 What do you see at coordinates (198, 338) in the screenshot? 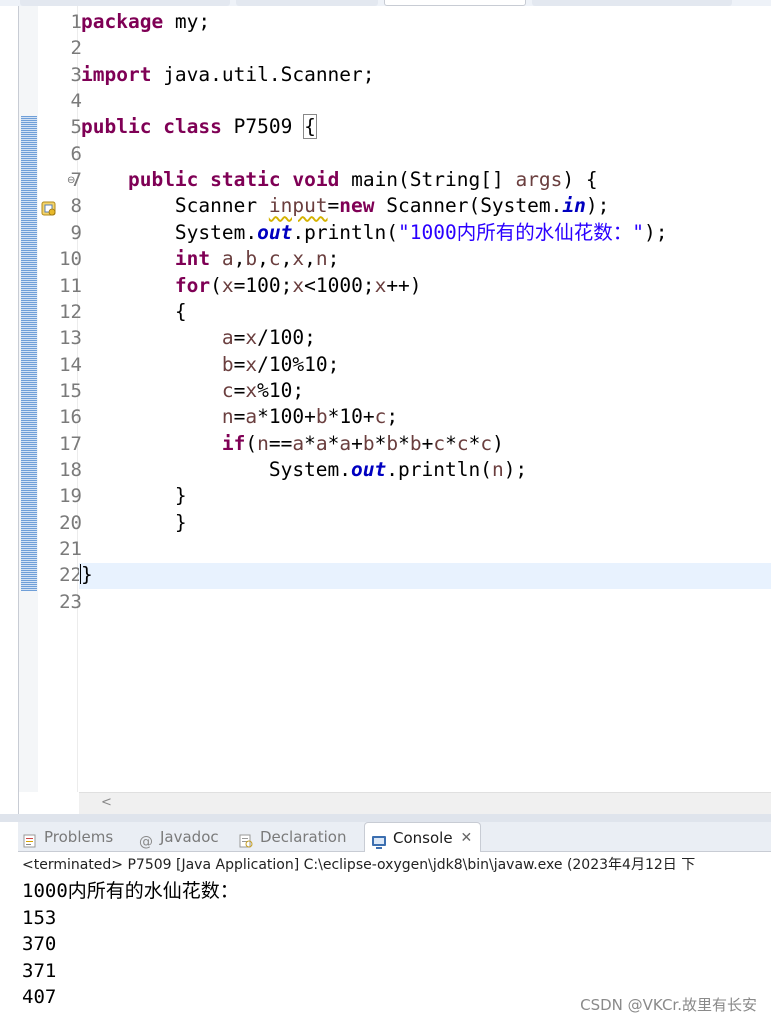
I see `code-line: a=x/100;` at bounding box center [198, 338].